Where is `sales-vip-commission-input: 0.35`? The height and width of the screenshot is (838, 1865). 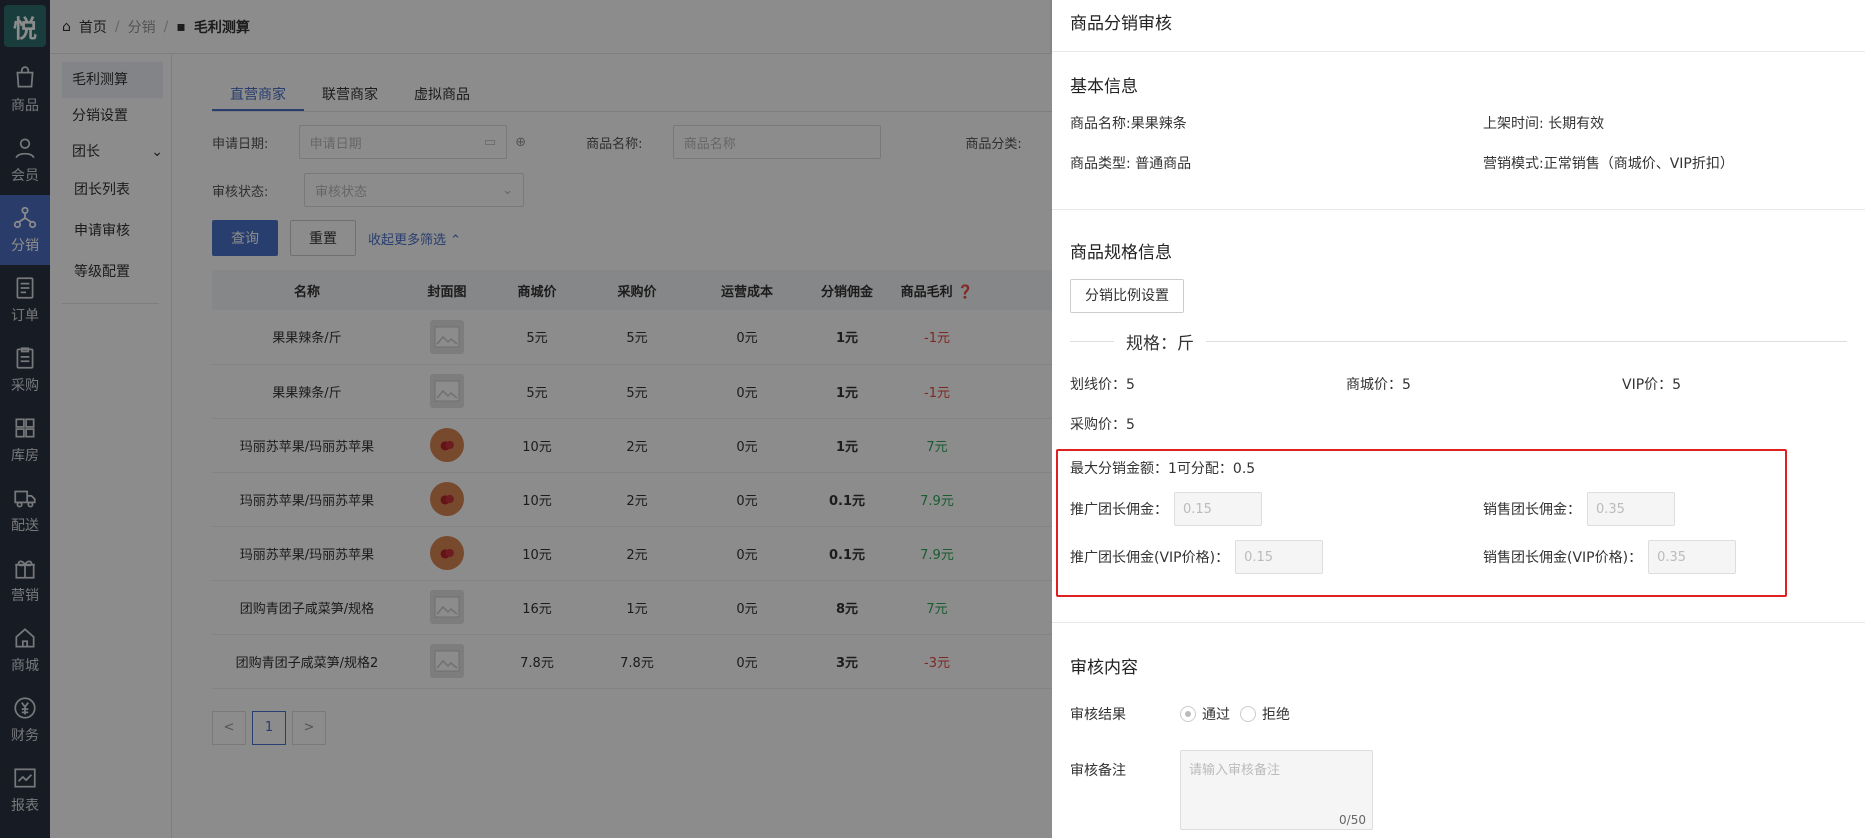 sales-vip-commission-input: 0.35 is located at coordinates (1692, 557).